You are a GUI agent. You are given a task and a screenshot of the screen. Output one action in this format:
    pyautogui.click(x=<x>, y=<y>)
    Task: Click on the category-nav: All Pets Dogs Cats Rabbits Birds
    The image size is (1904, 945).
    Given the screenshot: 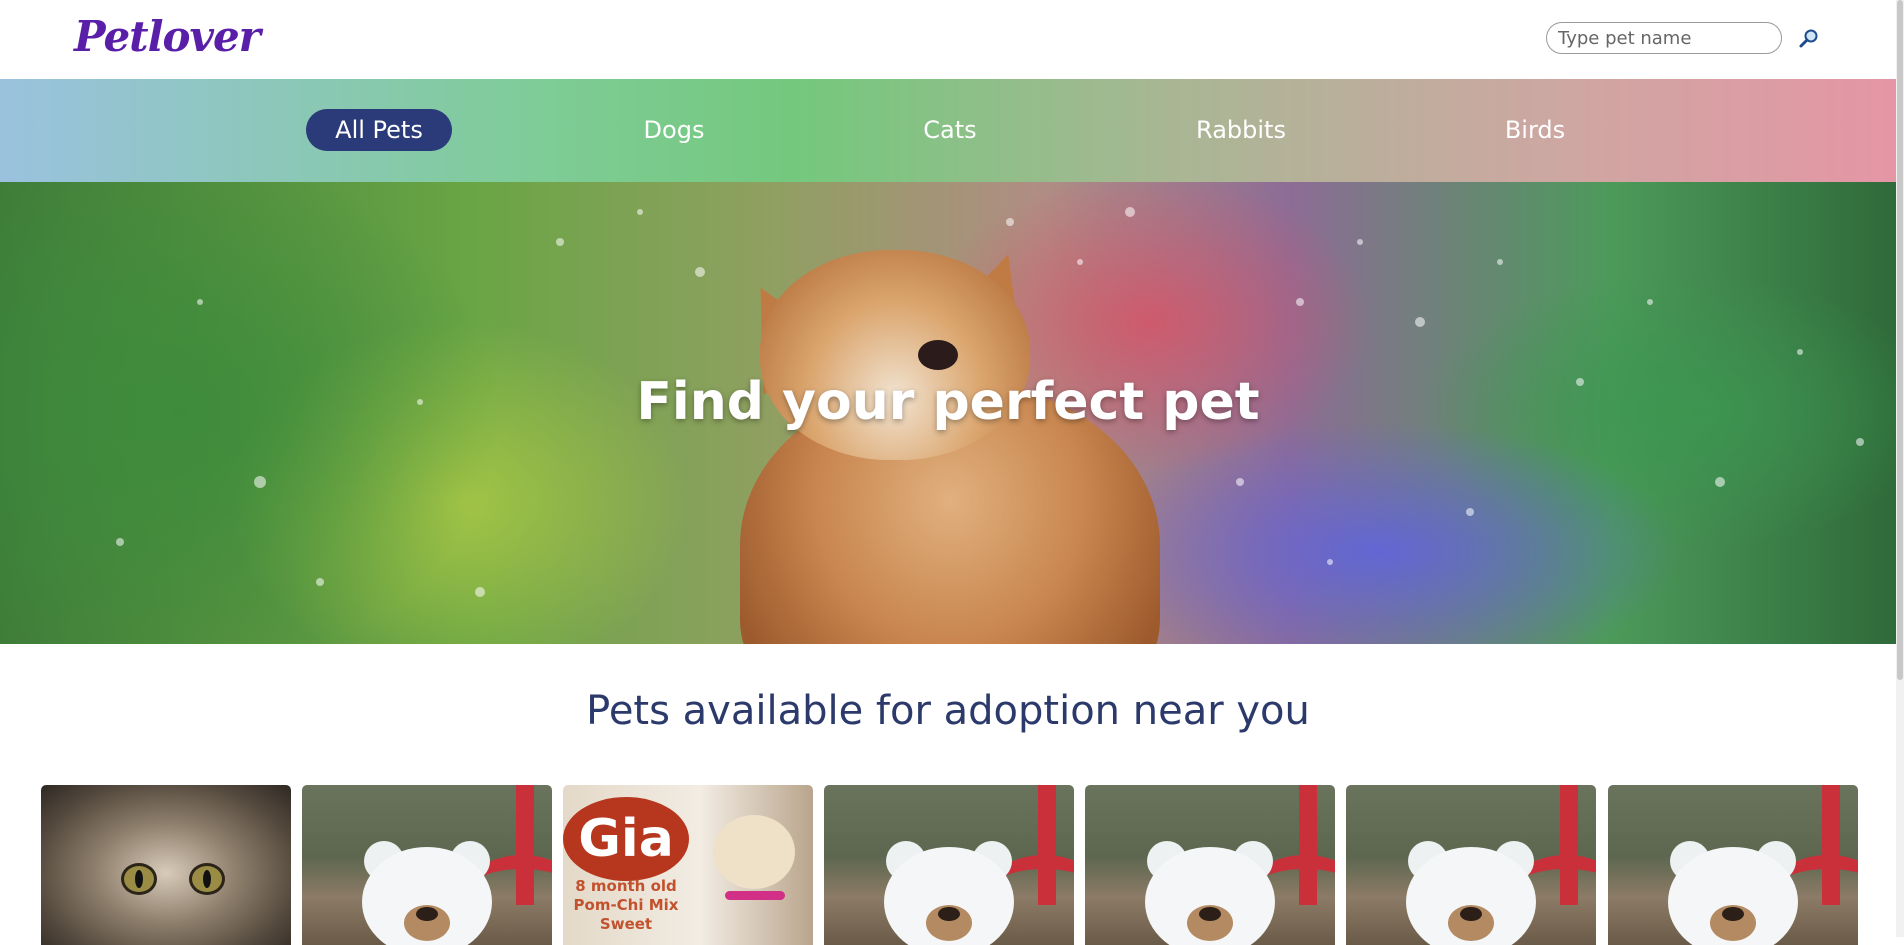 What is the action you would take?
    pyautogui.click(x=948, y=130)
    